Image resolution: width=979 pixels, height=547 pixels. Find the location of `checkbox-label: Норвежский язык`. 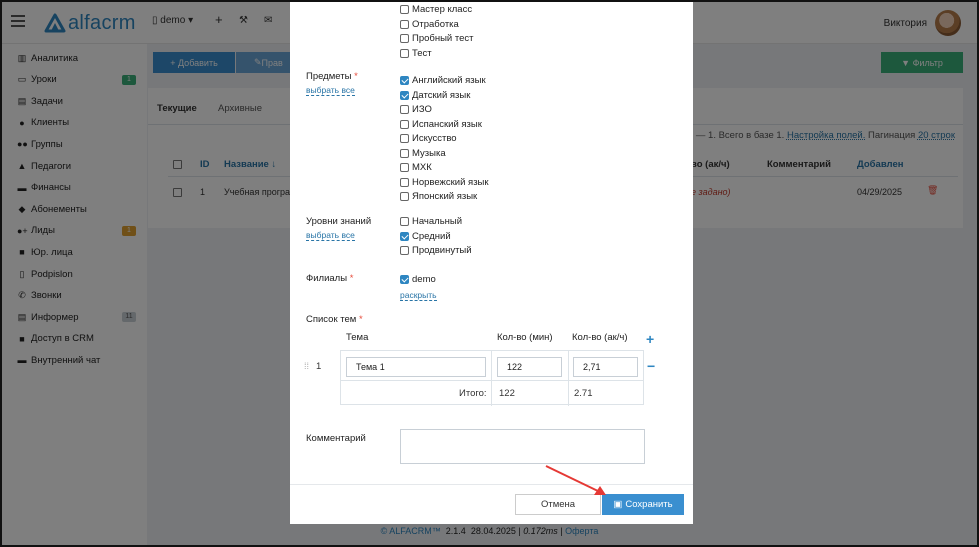

checkbox-label: Норвежский язык is located at coordinates (450, 182).